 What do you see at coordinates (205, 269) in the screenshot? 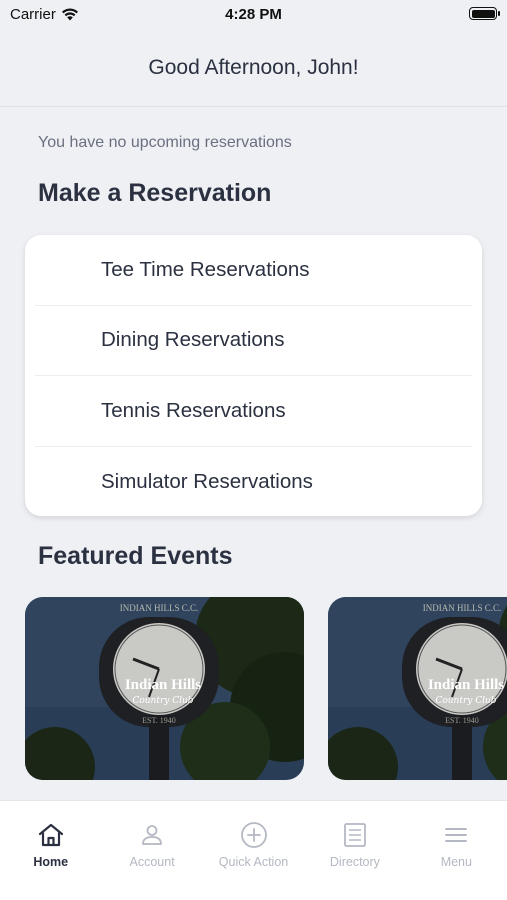
I see `reservation-item-label: Tee Time Reservations` at bounding box center [205, 269].